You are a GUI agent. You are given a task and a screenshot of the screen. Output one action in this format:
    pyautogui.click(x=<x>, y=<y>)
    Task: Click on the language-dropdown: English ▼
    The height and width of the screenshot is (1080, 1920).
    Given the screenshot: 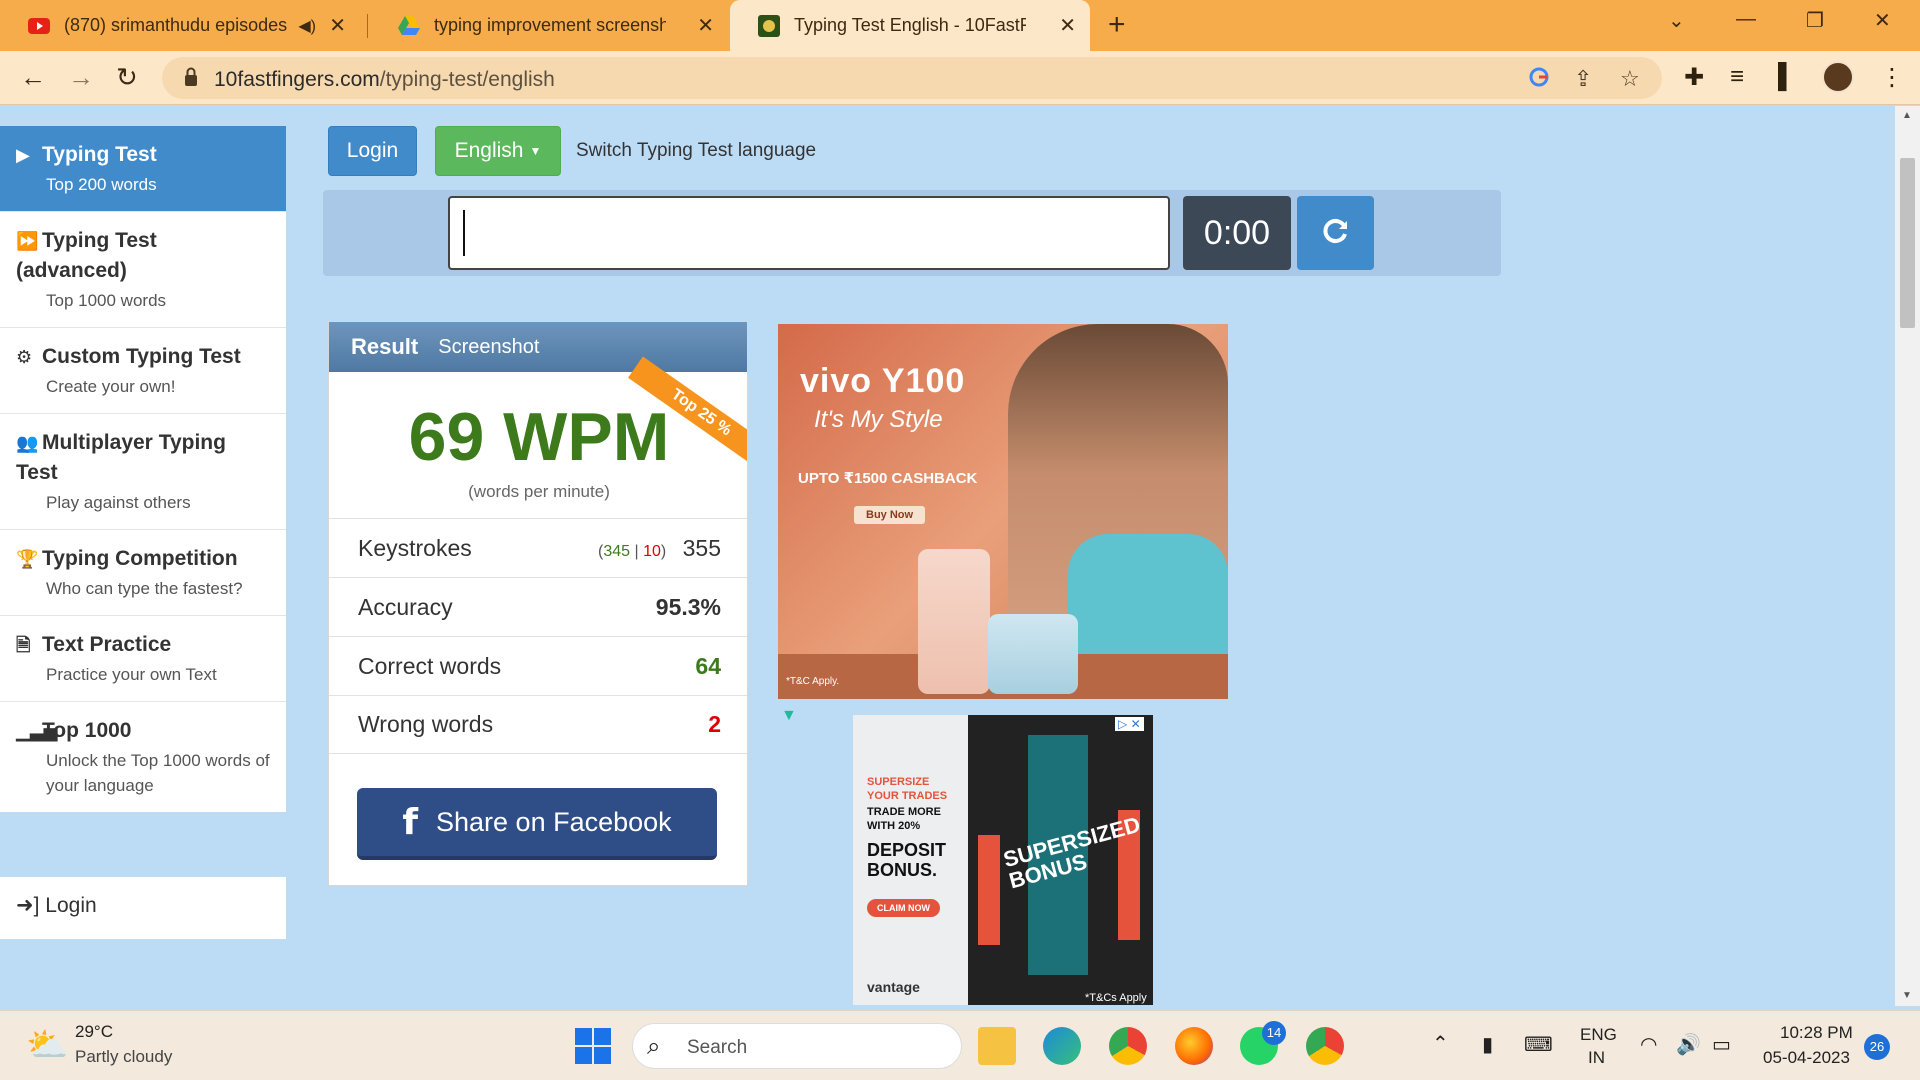 What is the action you would take?
    pyautogui.click(x=498, y=151)
    